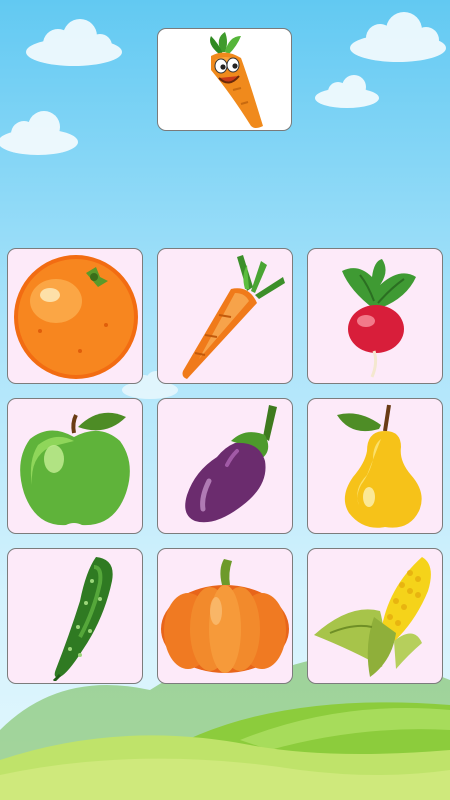  I want to click on eggplant-icon, so click(231, 464).